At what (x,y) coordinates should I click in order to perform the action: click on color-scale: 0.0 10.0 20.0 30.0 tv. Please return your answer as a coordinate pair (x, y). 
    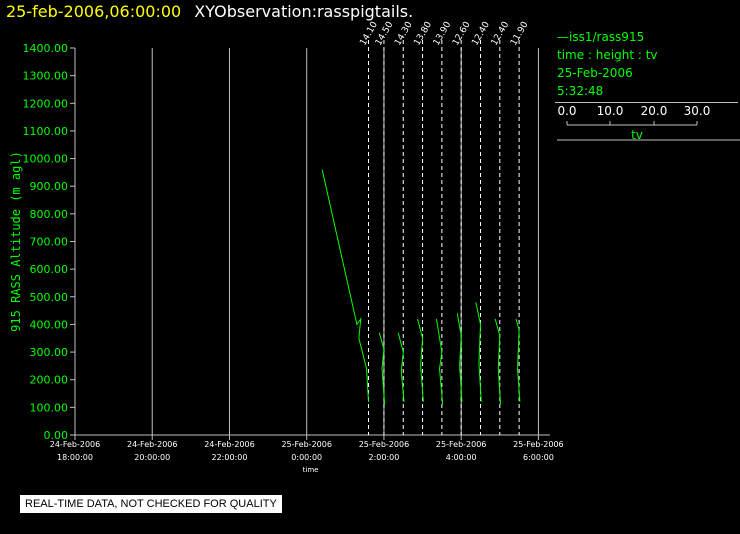
    Looking at the image, I should click on (648, 124).